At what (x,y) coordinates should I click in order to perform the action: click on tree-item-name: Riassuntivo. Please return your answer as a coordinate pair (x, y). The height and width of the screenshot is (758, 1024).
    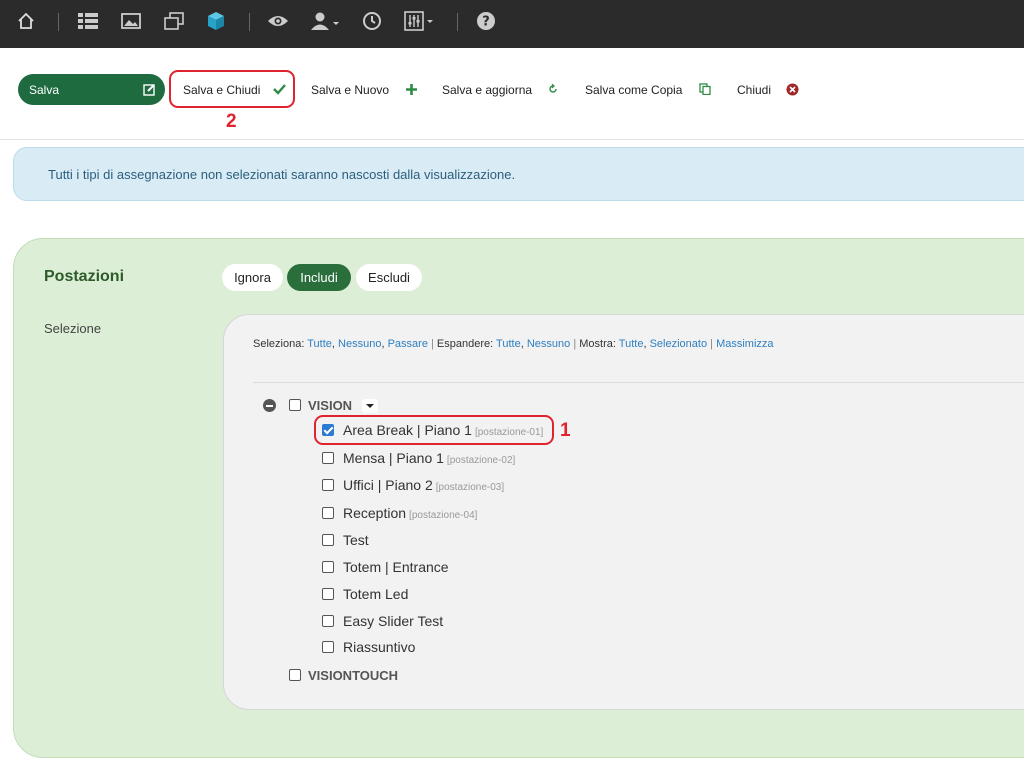
    Looking at the image, I should click on (379, 647).